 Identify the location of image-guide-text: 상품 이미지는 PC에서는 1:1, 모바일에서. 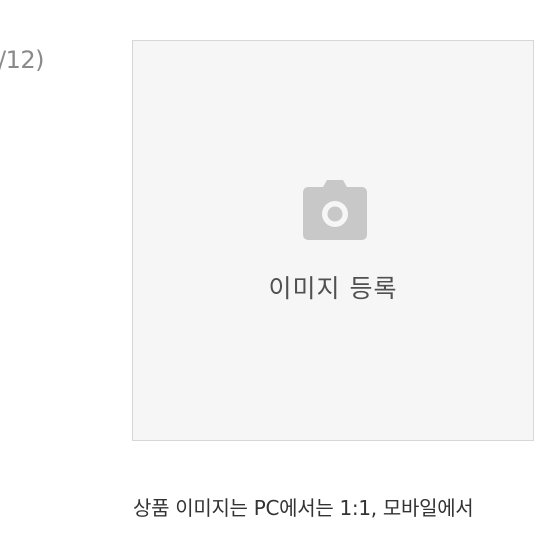
(303, 508).